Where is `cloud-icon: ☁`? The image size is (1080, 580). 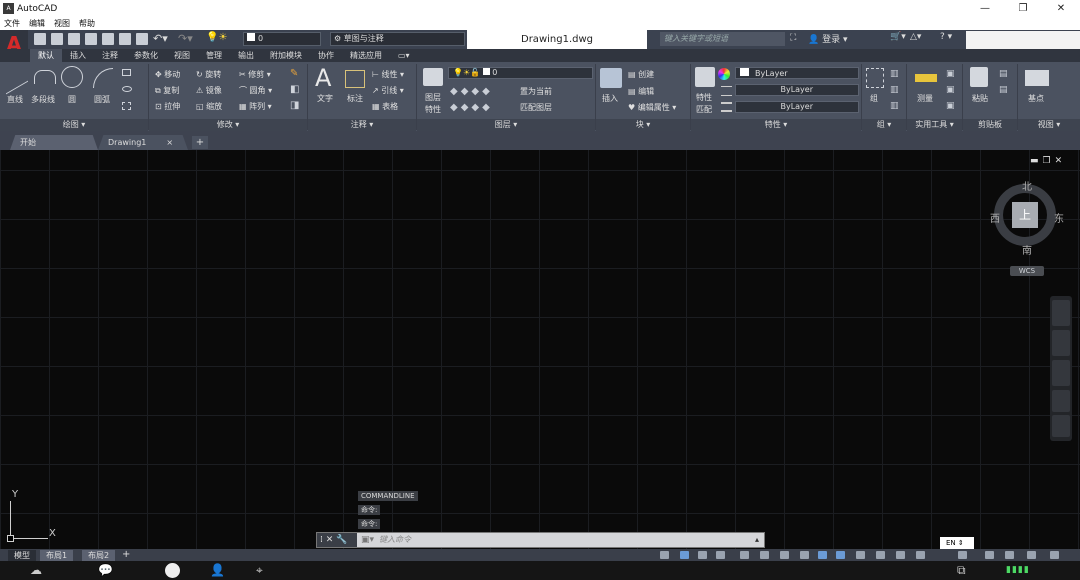 cloud-icon: ☁ is located at coordinates (36, 570).